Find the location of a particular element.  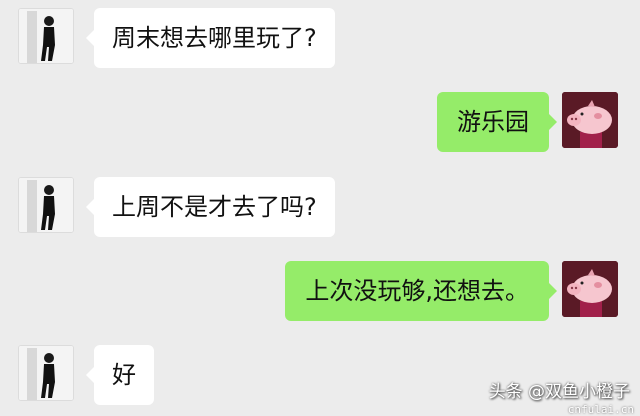

watermark-site: cnfulai.cn is located at coordinates (600, 409).